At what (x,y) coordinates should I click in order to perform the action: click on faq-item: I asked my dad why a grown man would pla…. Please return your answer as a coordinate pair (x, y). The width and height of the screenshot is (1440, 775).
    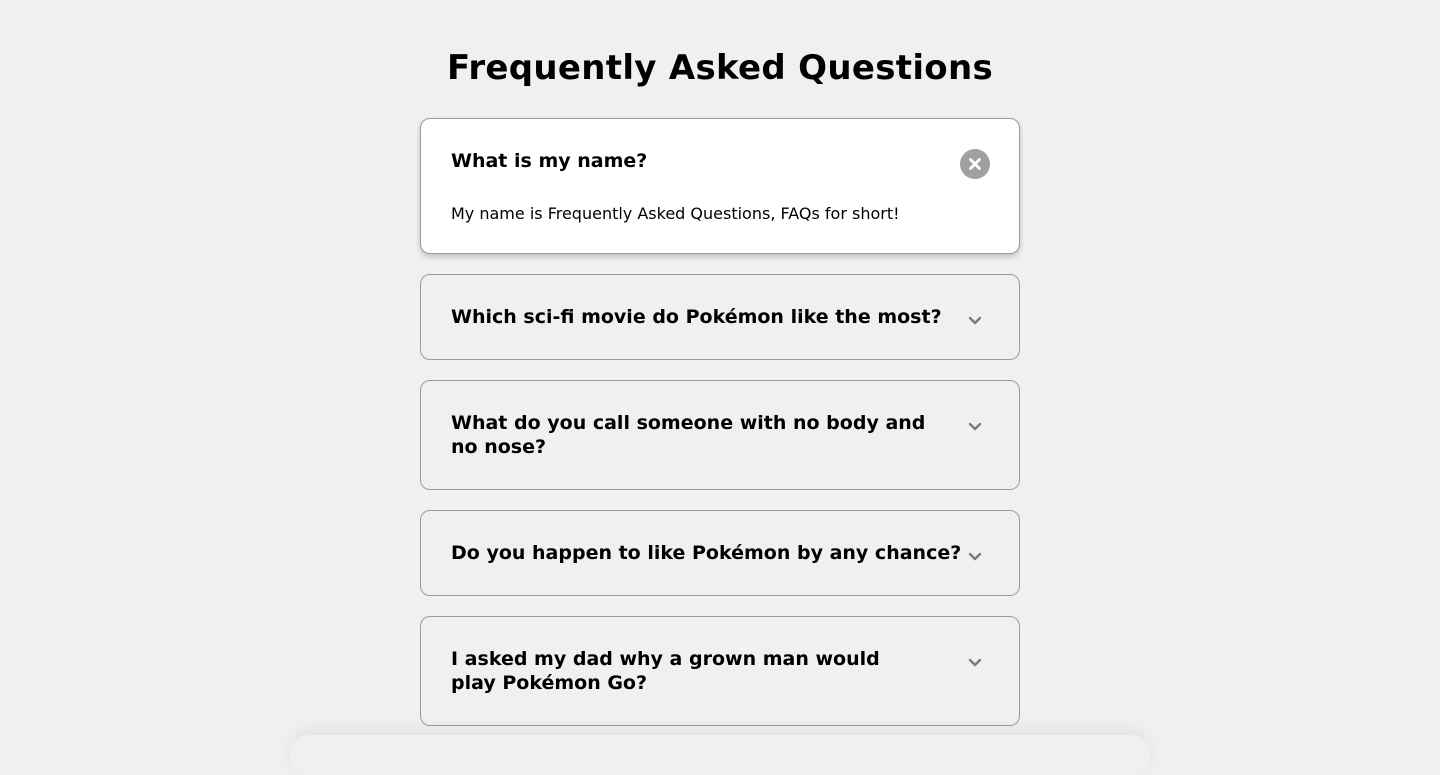
    Looking at the image, I should click on (720, 671).